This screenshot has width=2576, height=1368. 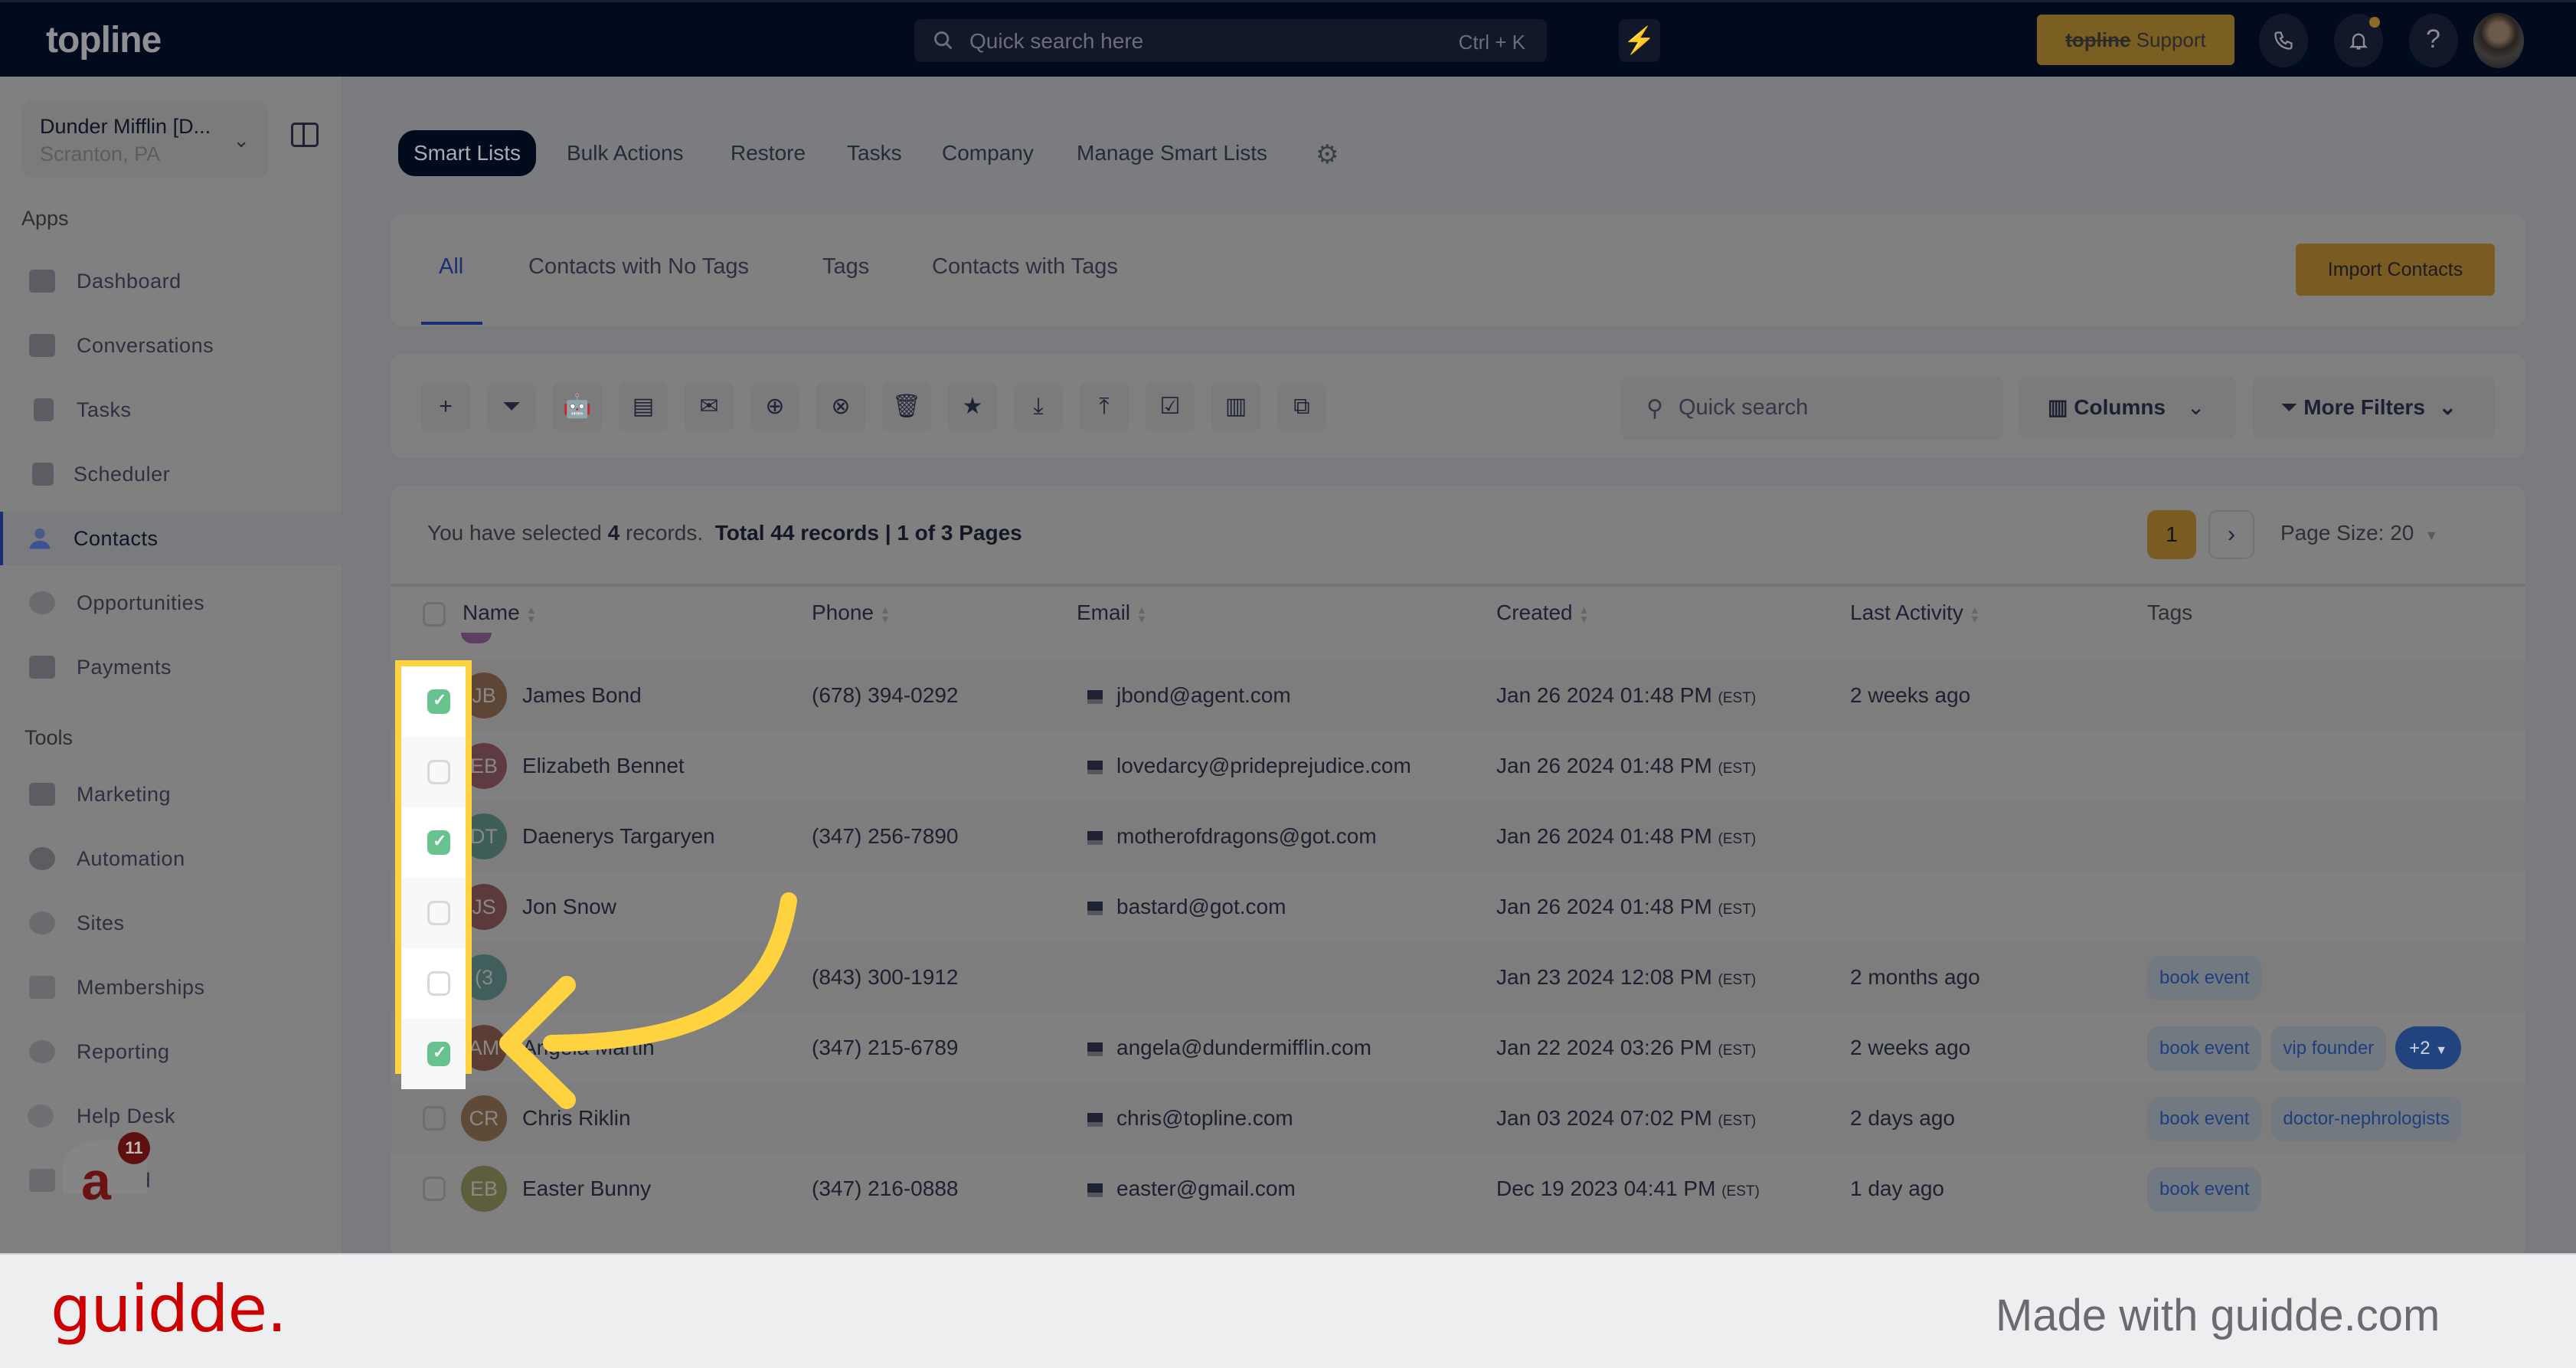 I want to click on page-1-button: 1, so click(x=2171, y=534).